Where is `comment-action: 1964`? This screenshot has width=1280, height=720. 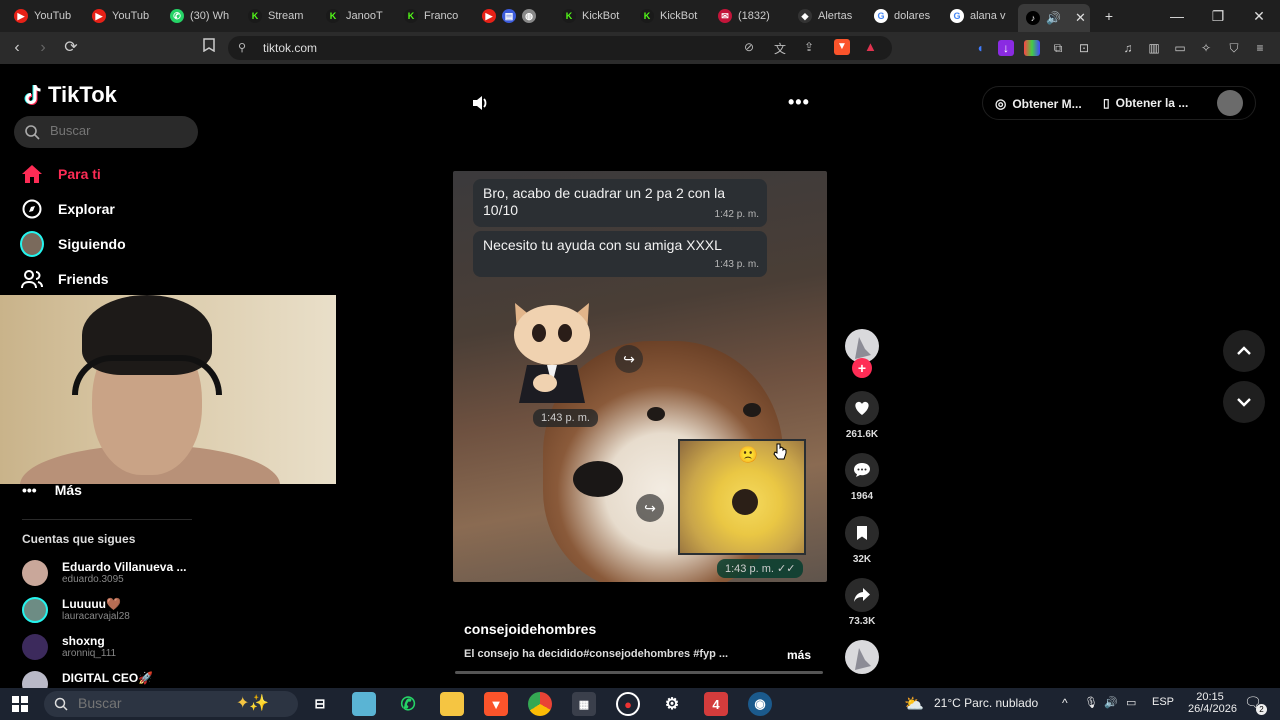
comment-action: 1964 is located at coordinates (862, 477).